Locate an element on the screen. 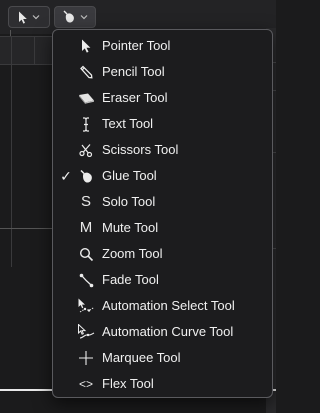 The width and height of the screenshot is (320, 413). marquee-icon is located at coordinates (86, 358).